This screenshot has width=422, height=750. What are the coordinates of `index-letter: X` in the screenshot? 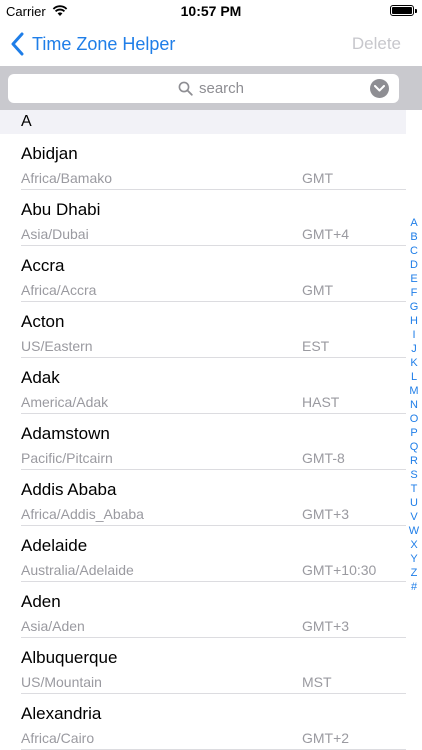 It's located at (413, 545).